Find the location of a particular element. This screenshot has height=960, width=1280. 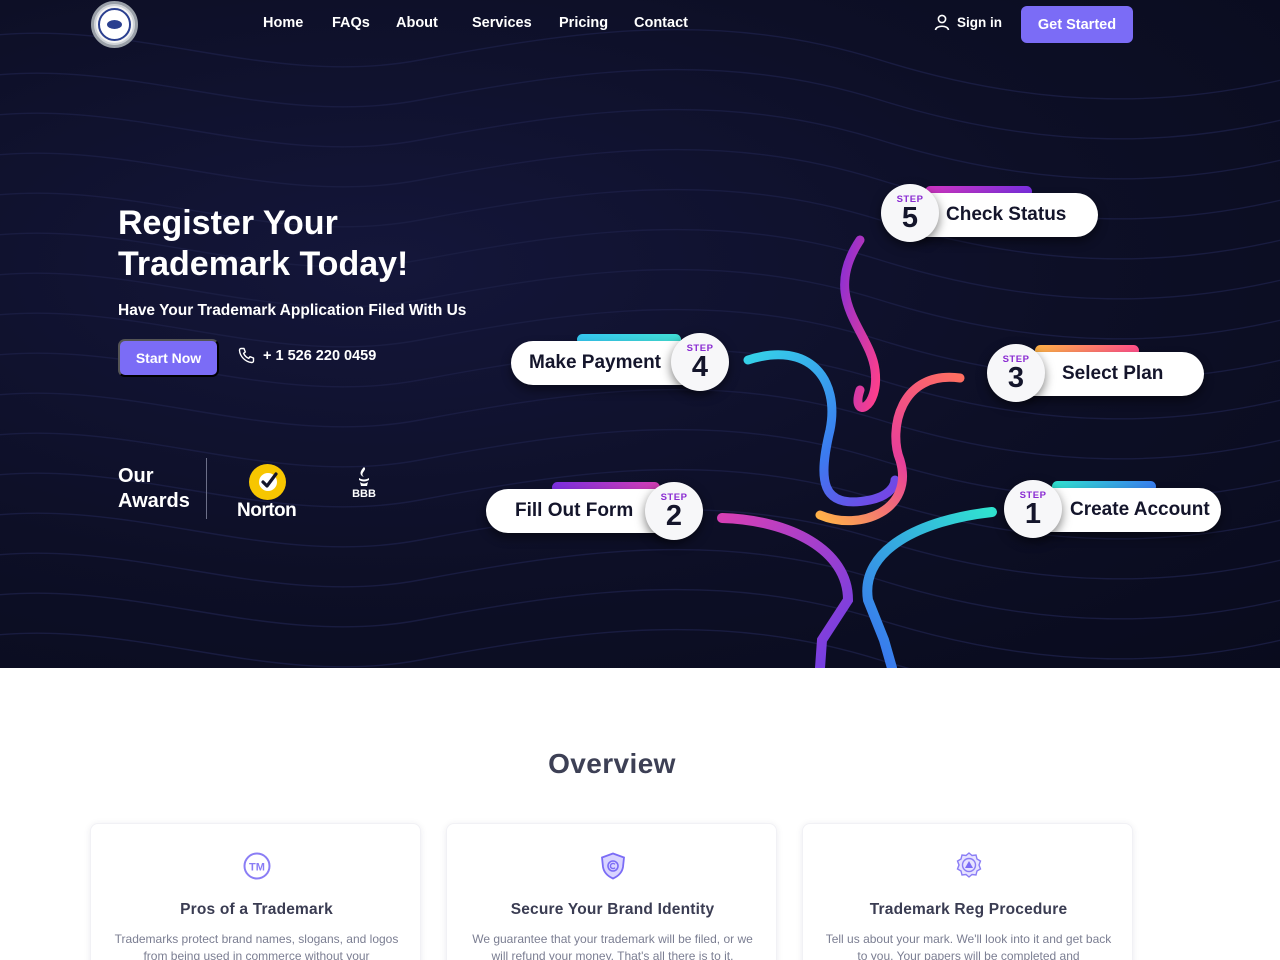

bbb-label: BBB is located at coordinates (364, 494).